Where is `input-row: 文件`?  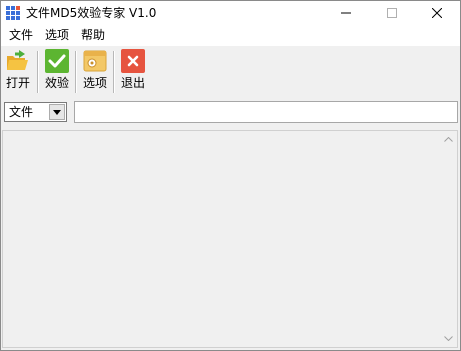 input-row: 文件 is located at coordinates (230, 113).